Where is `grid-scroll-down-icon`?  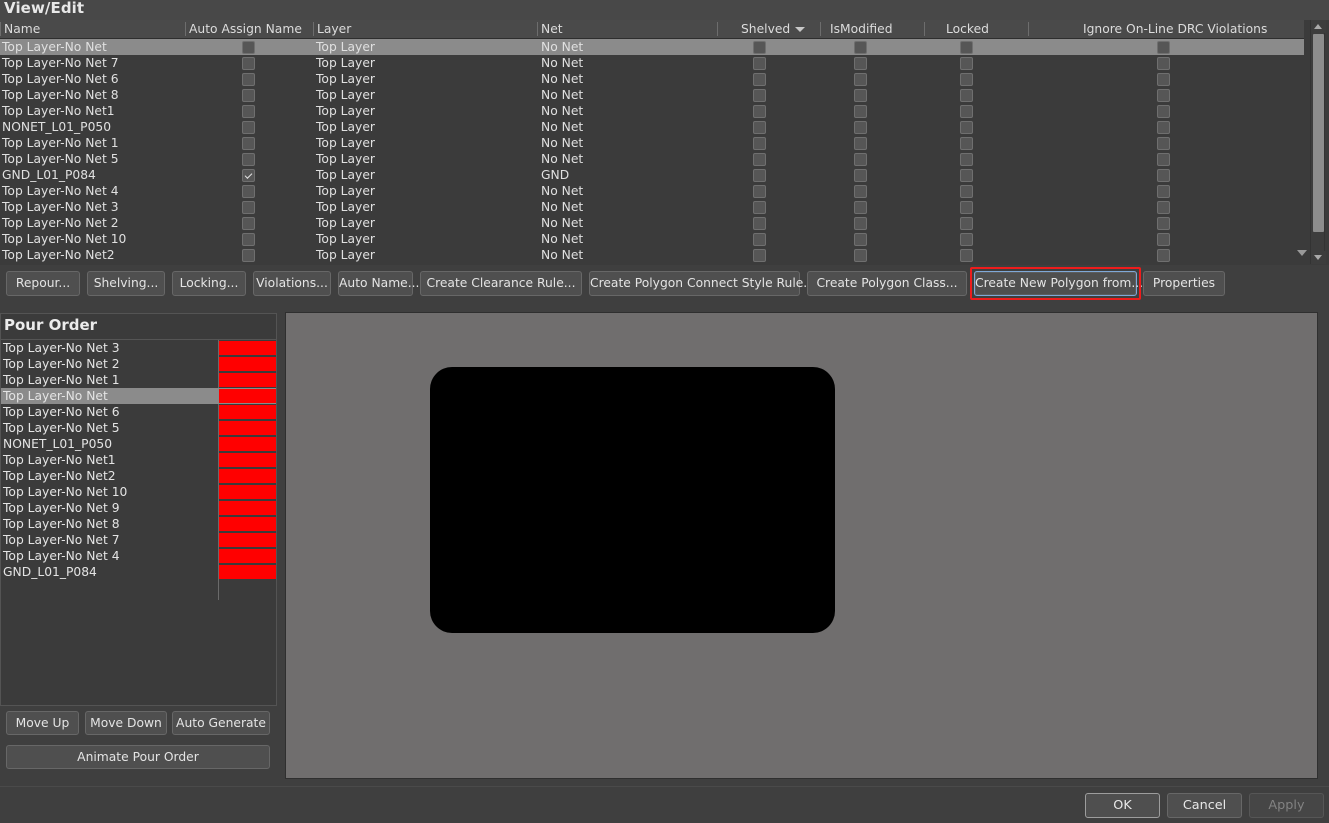
grid-scroll-down-icon is located at coordinates (1302, 253).